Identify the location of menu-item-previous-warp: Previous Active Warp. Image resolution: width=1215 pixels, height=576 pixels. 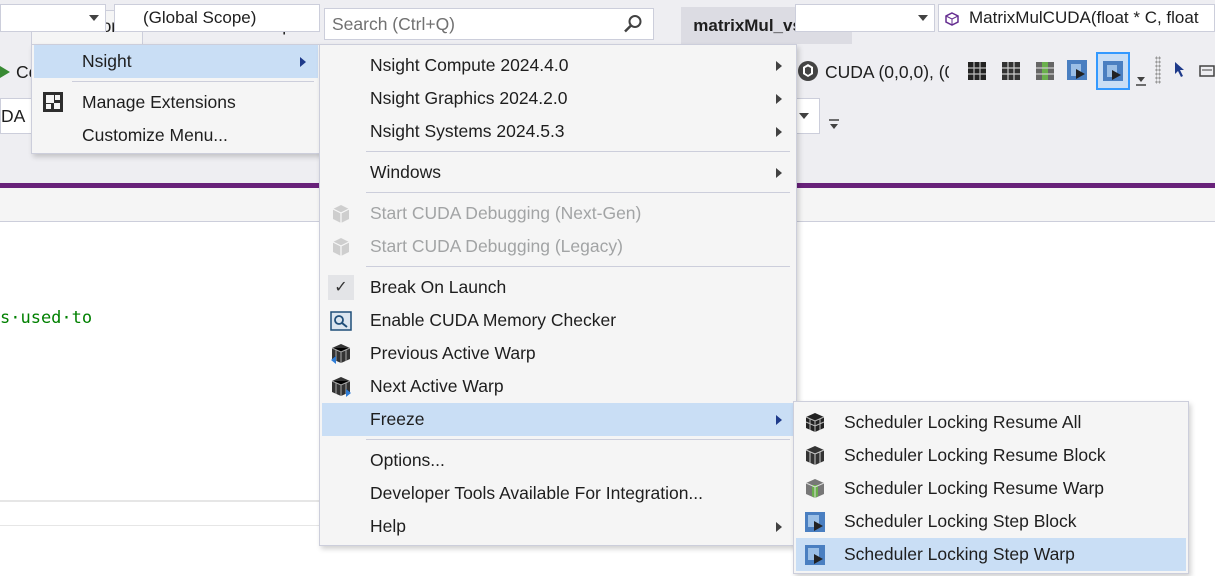
(558, 353).